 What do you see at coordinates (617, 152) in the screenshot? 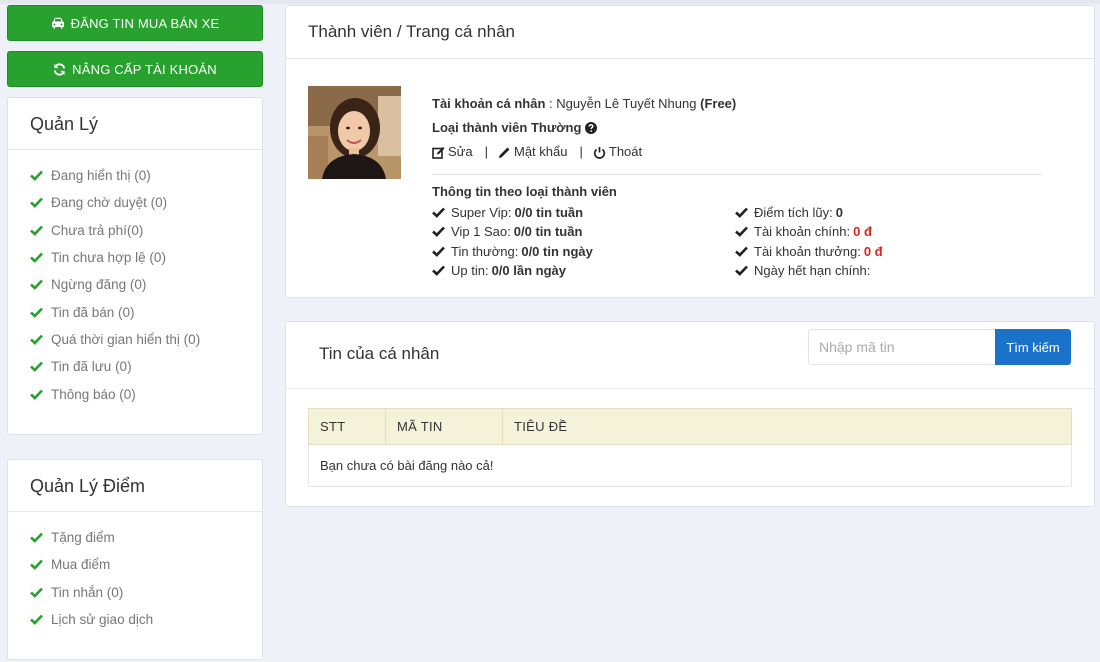
I see `logout-link: Thoát` at bounding box center [617, 152].